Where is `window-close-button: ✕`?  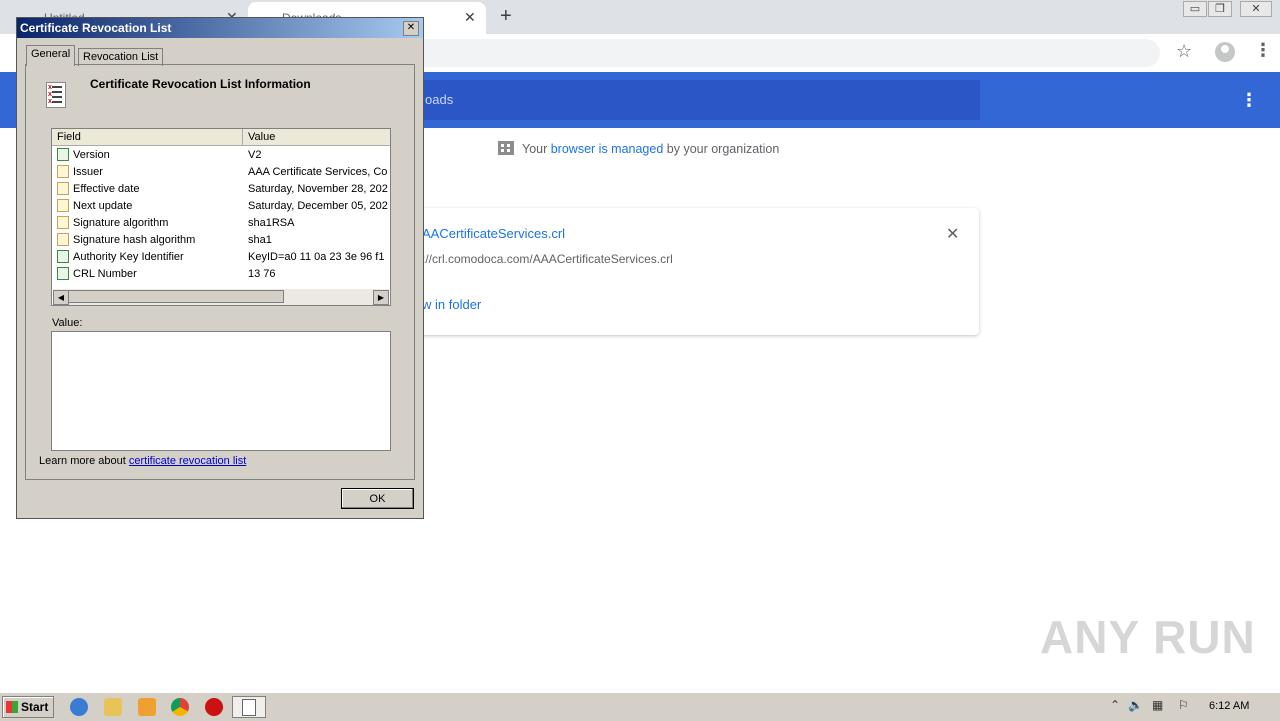
window-close-button: ✕ is located at coordinates (1256, 9).